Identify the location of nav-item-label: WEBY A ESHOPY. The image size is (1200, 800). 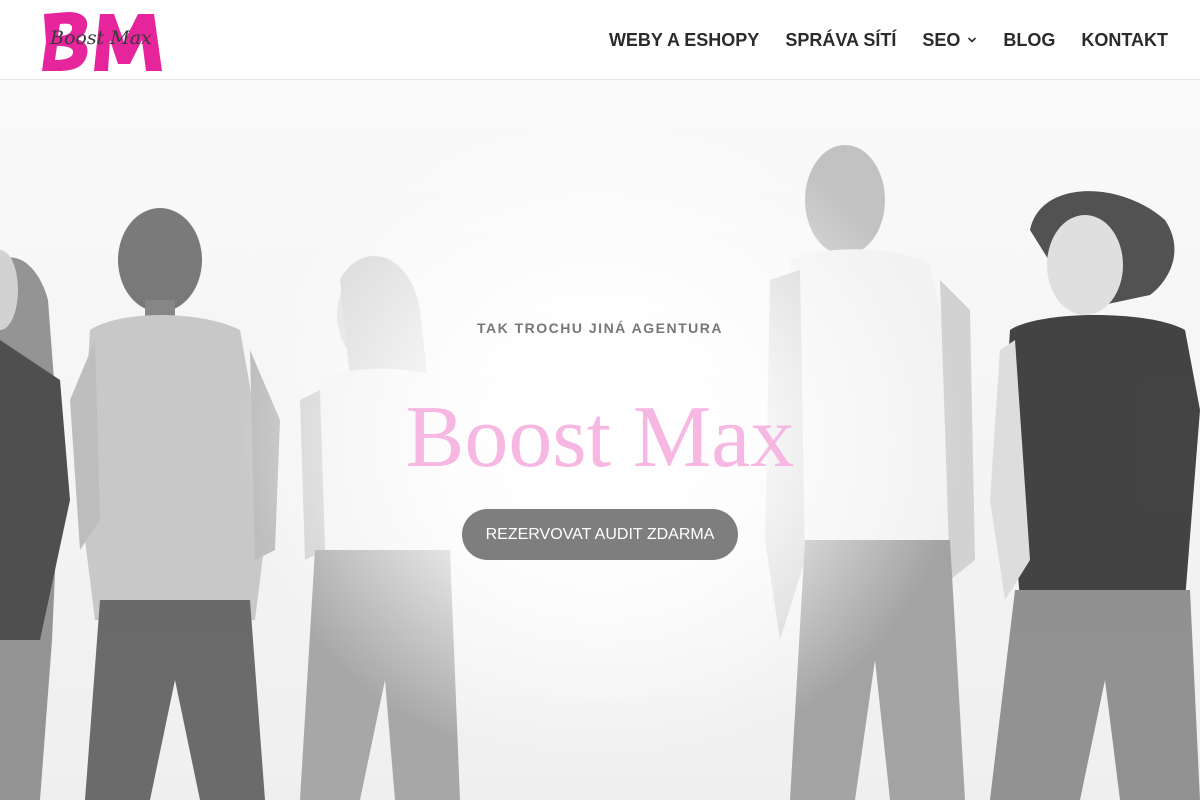
(684, 39).